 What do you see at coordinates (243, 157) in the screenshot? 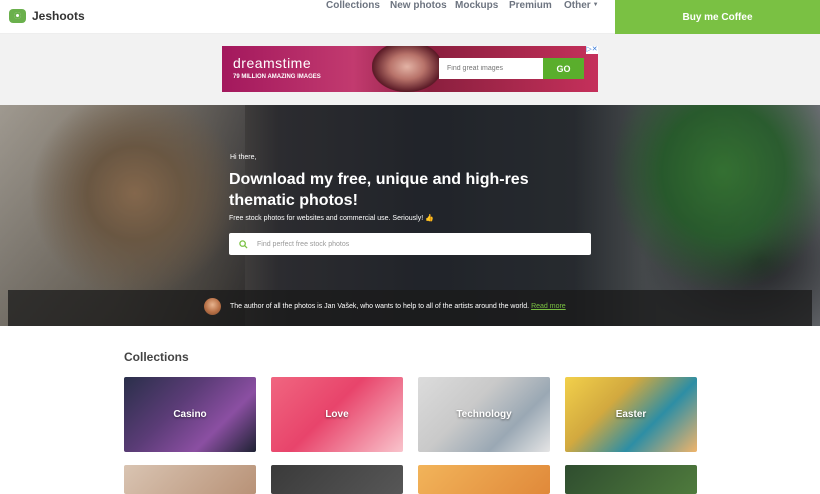
I see `hero-greeting: Hi there,` at bounding box center [243, 157].